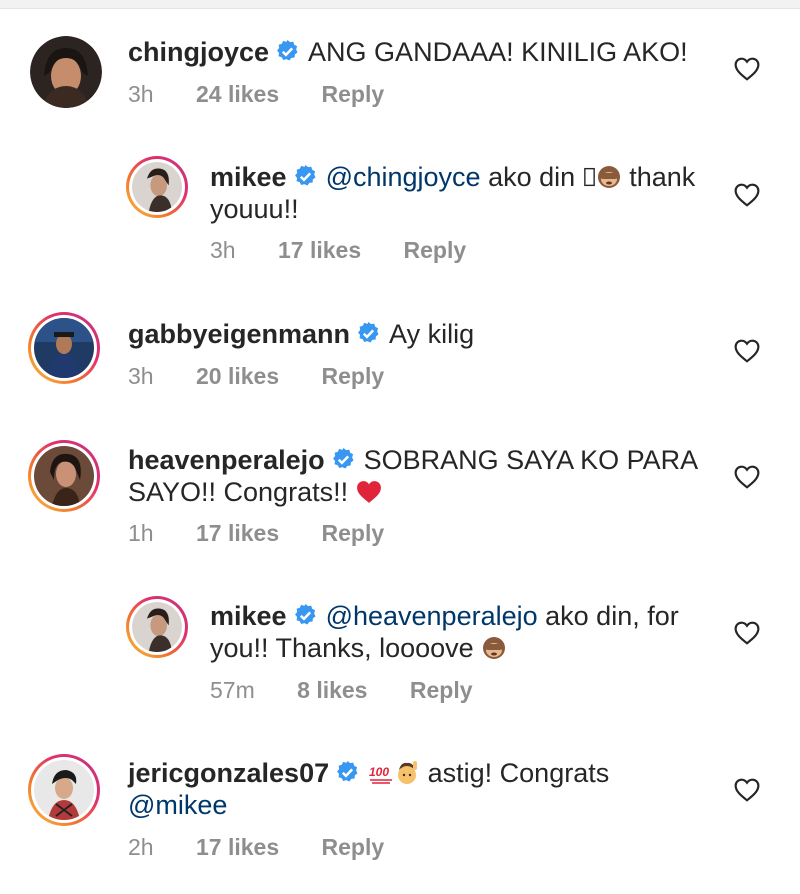 The width and height of the screenshot is (800, 894). I want to click on comment-text: thank, so click(662, 177).